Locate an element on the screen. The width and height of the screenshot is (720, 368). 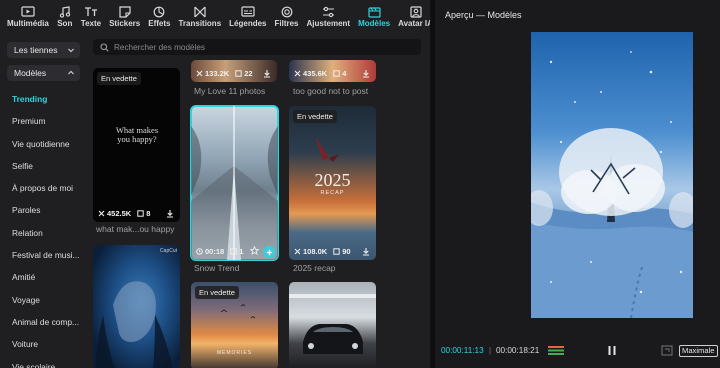
category-lyrics: Paroles is located at coordinates (44, 210).